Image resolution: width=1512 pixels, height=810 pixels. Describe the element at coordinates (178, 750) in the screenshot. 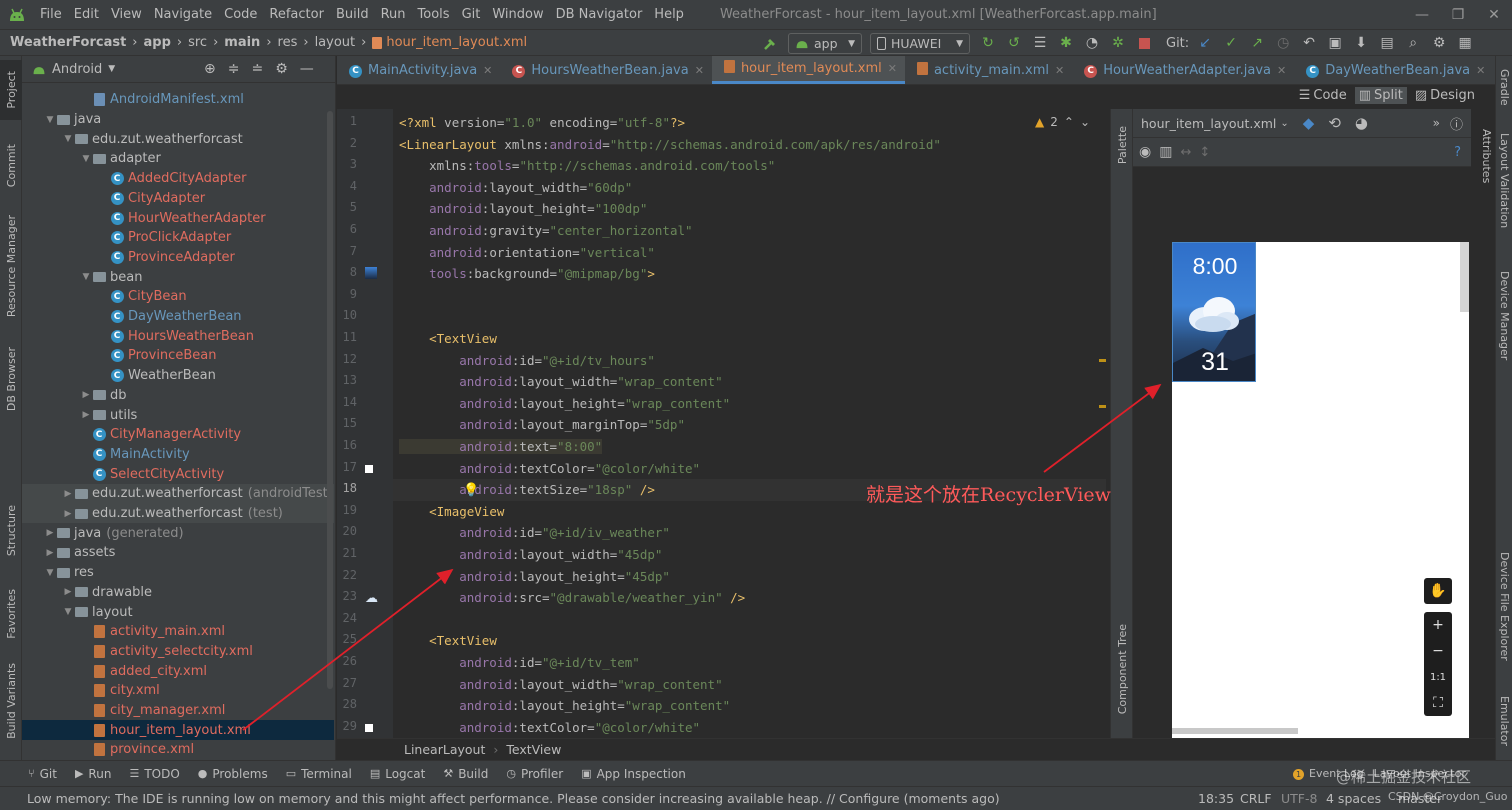

I see `tree-item: province.xml` at that location.